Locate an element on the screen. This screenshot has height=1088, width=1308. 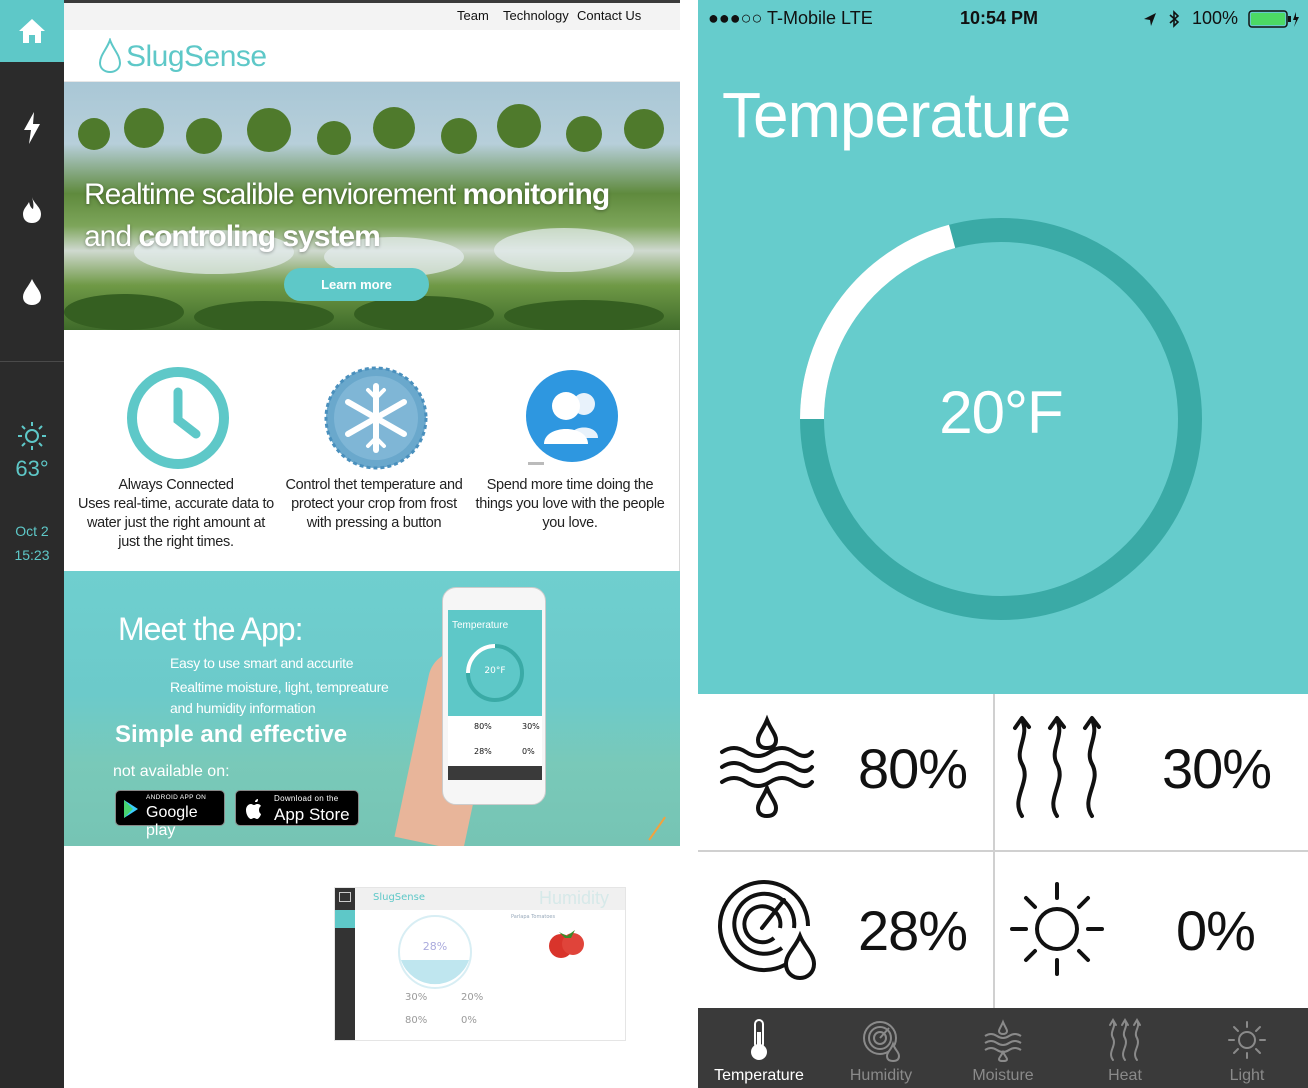
water-drop-icon is located at coordinates (32, 292).